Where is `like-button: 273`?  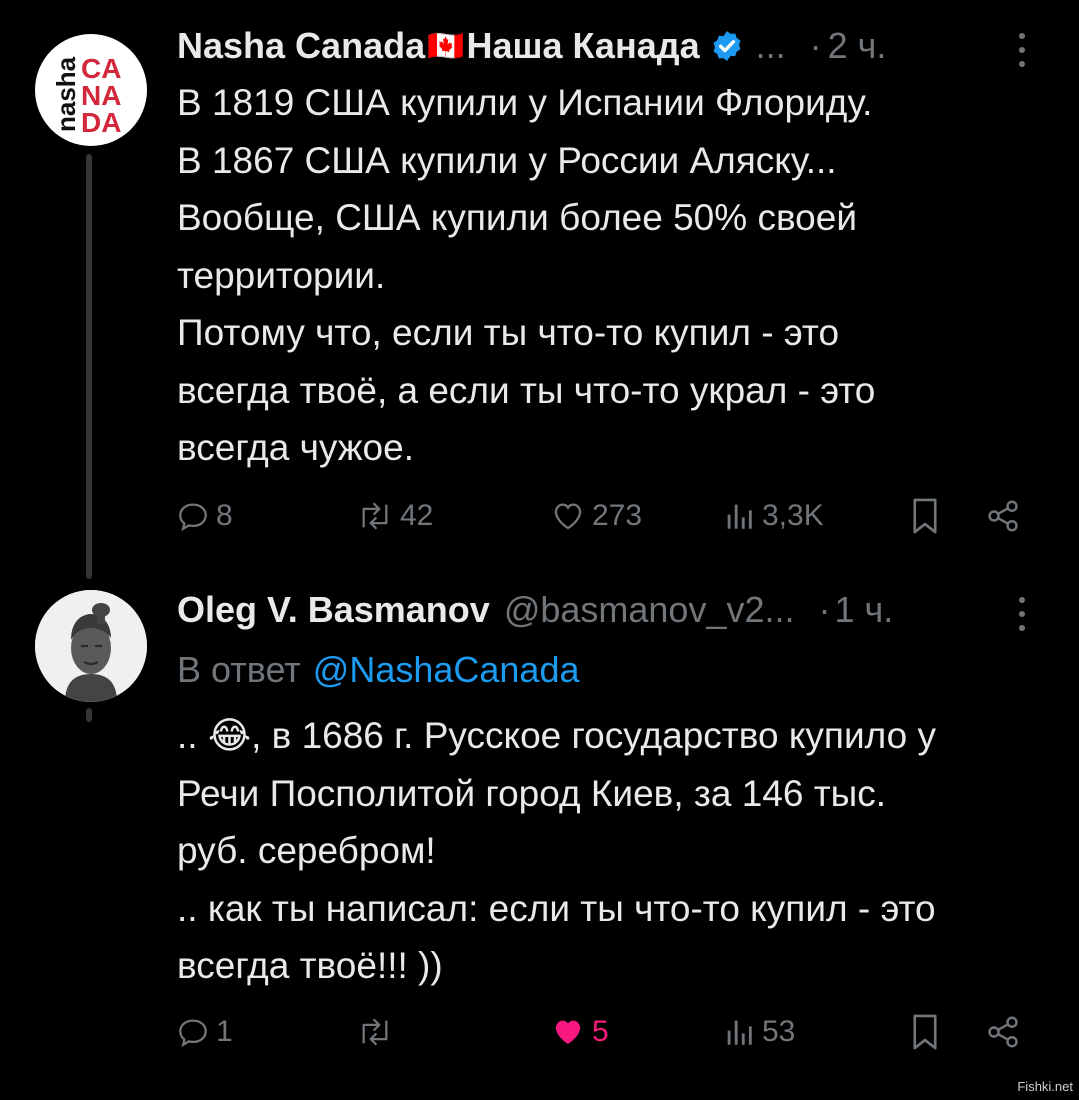
like-button: 273 is located at coordinates (596, 516).